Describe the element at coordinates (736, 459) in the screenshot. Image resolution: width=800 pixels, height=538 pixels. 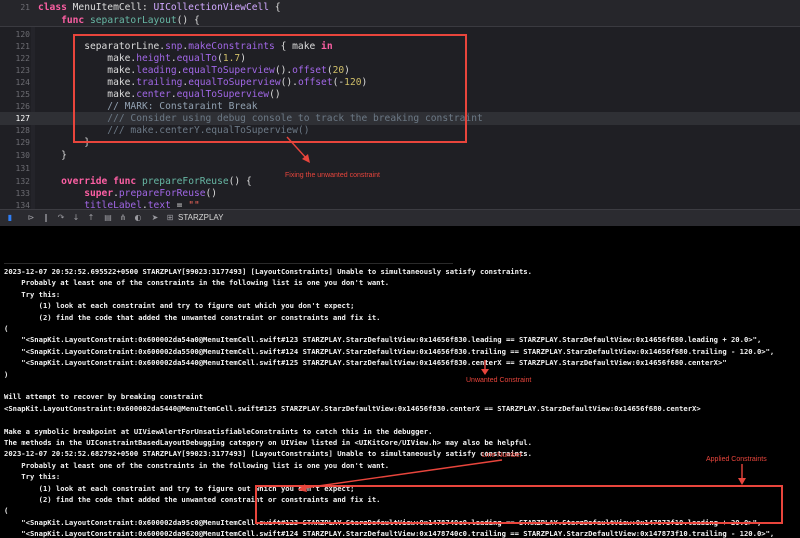
I see `annotation-applied-constraints: Applied Constraints` at that location.